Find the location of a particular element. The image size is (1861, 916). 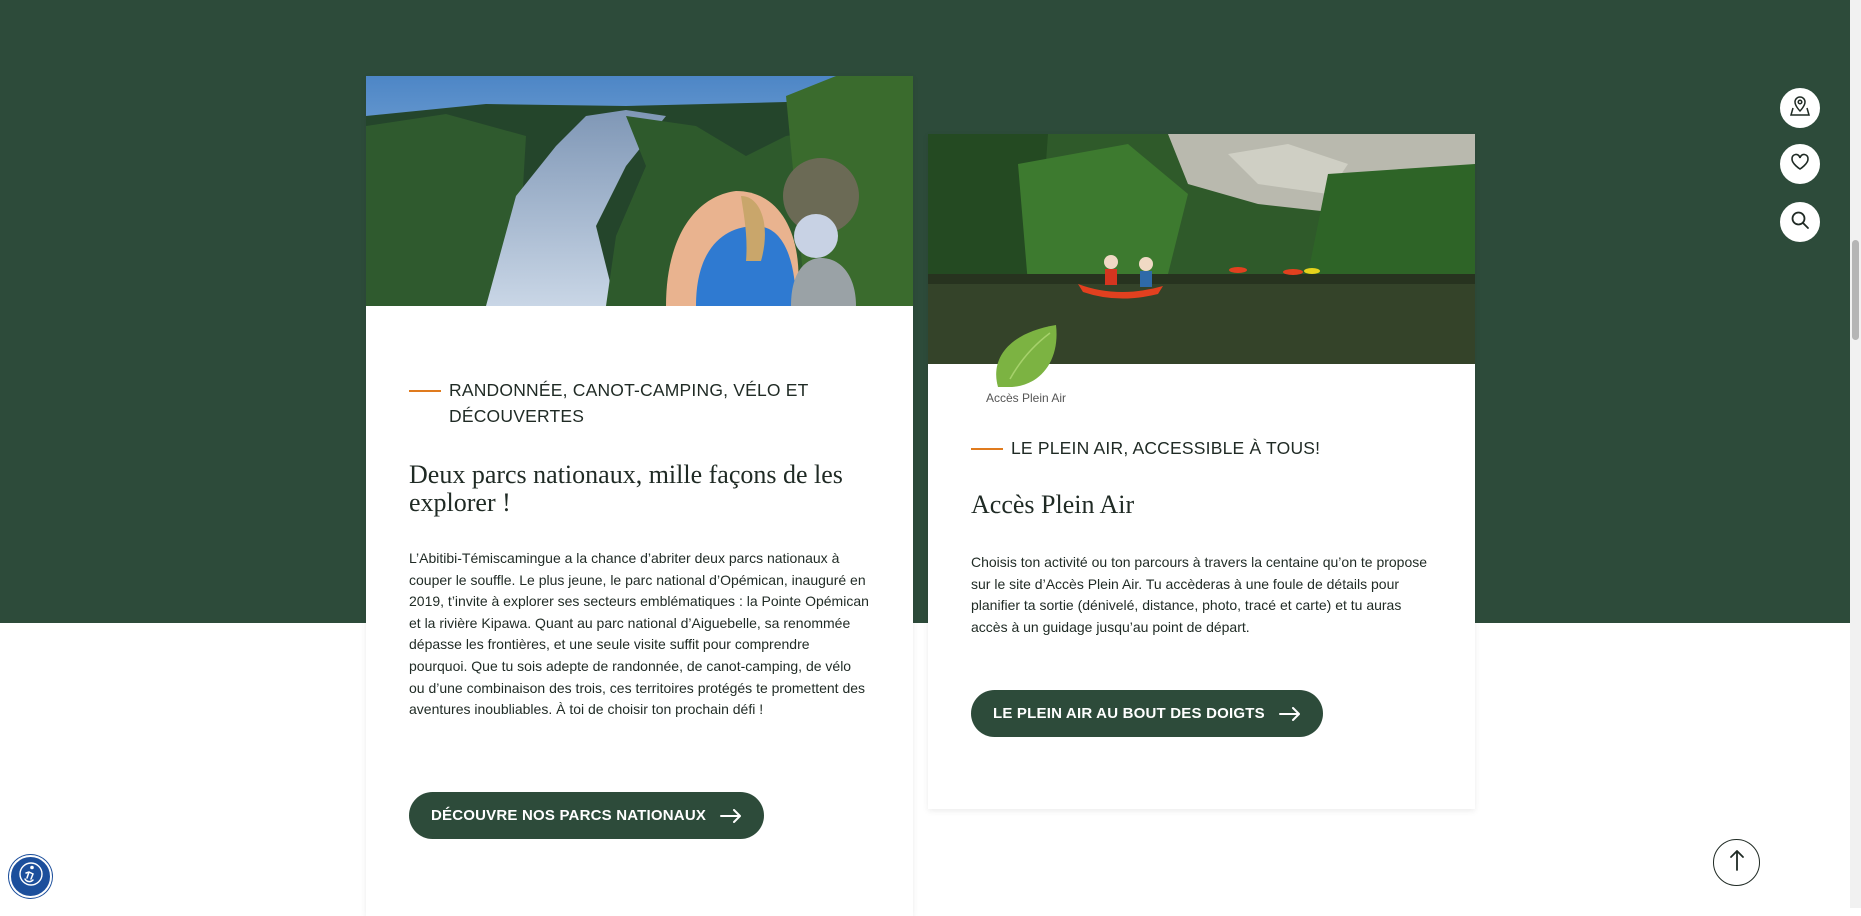

search-button is located at coordinates (1800, 222).